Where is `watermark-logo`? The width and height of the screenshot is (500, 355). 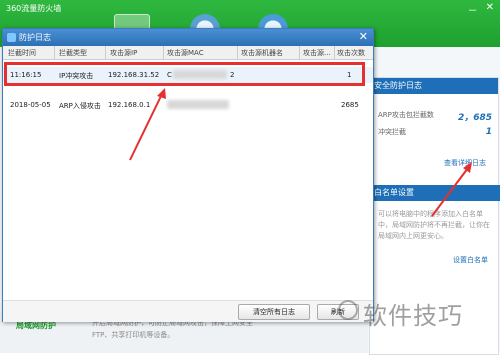 watermark-logo is located at coordinates (348, 310).